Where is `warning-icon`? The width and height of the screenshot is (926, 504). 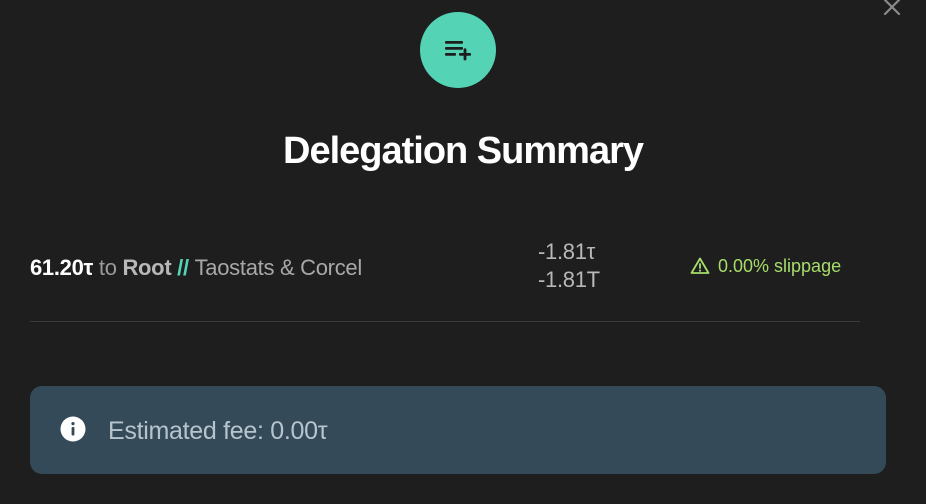 warning-icon is located at coordinates (700, 265).